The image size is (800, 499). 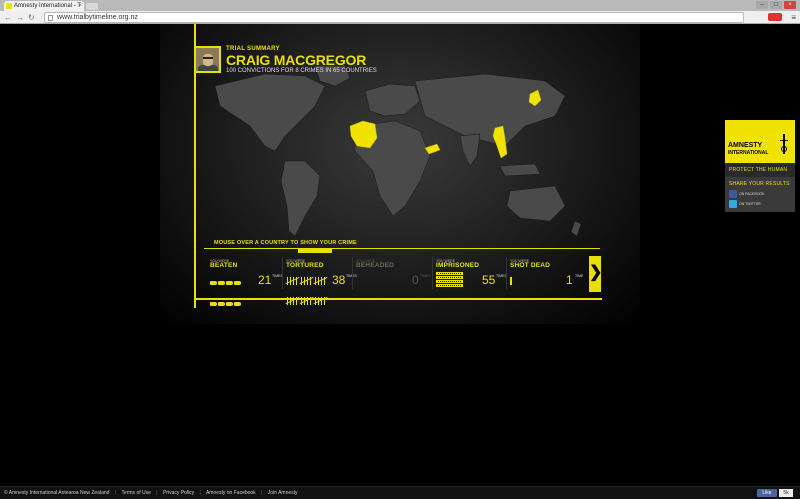 I want to click on prison-bar-icons, so click(x=449, y=280).